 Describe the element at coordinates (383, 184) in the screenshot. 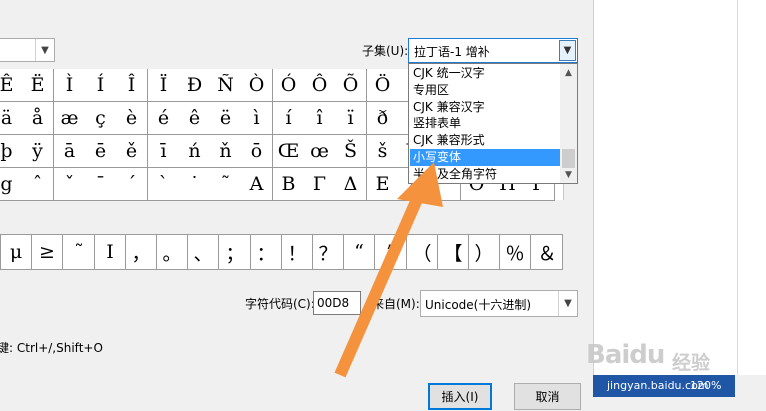

I see `symbol-cell: Ε` at that location.